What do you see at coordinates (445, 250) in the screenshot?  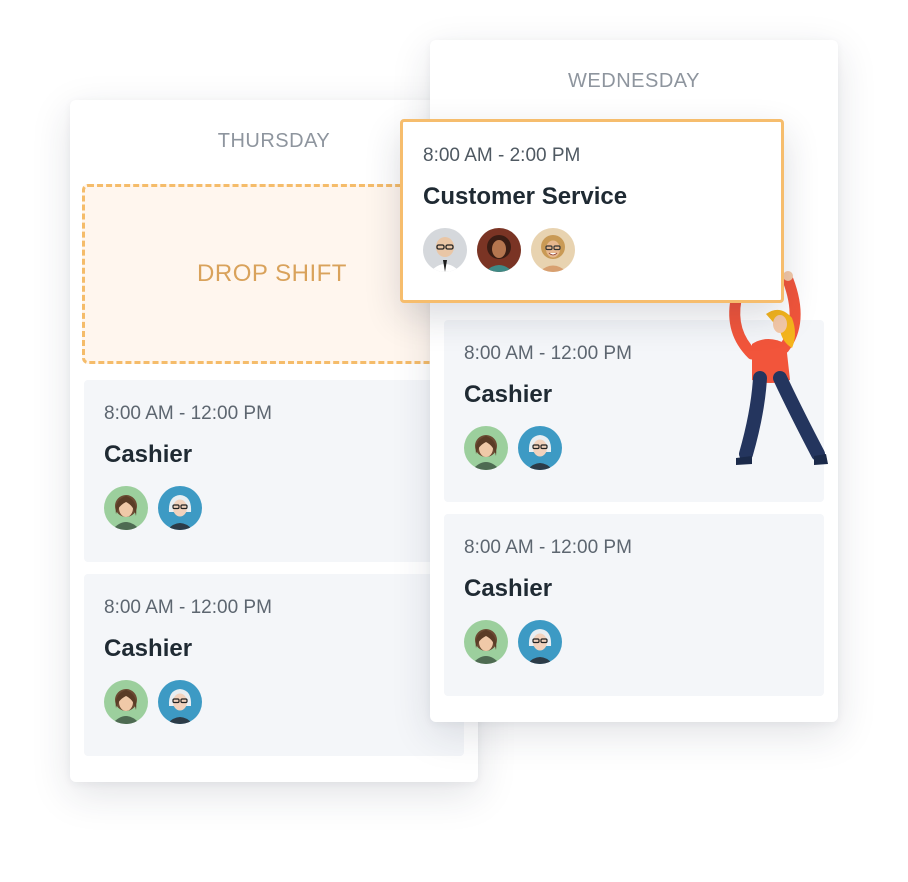 I see `avatar-man-glasses-icon` at bounding box center [445, 250].